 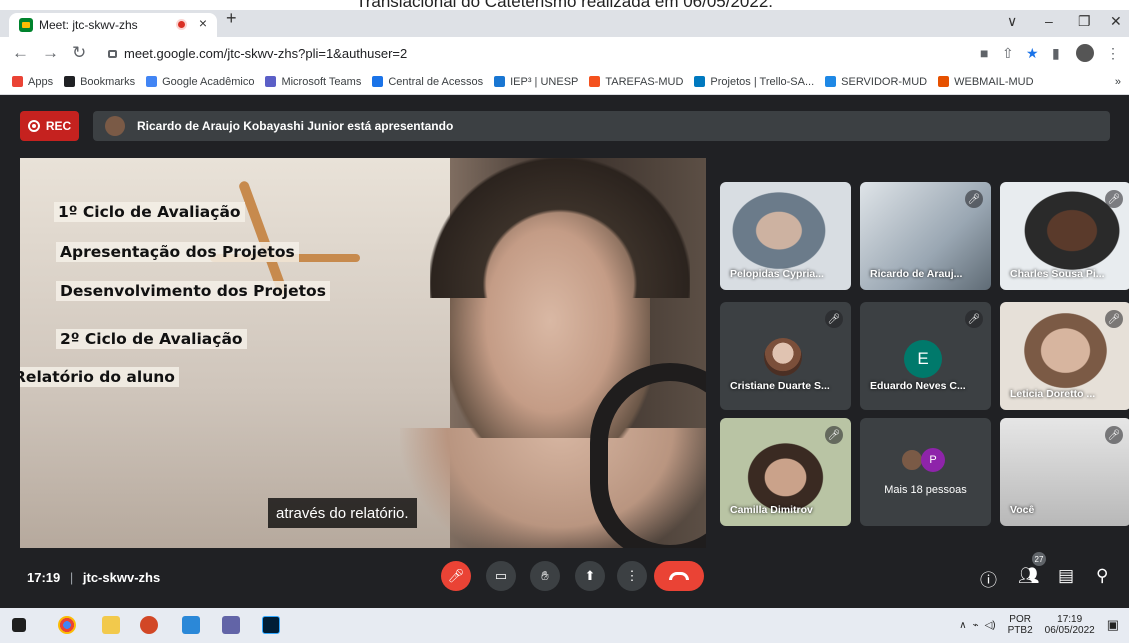 What do you see at coordinates (544, 81) in the screenshot?
I see `bookmark-label: IEP³ | UNESP` at bounding box center [544, 81].